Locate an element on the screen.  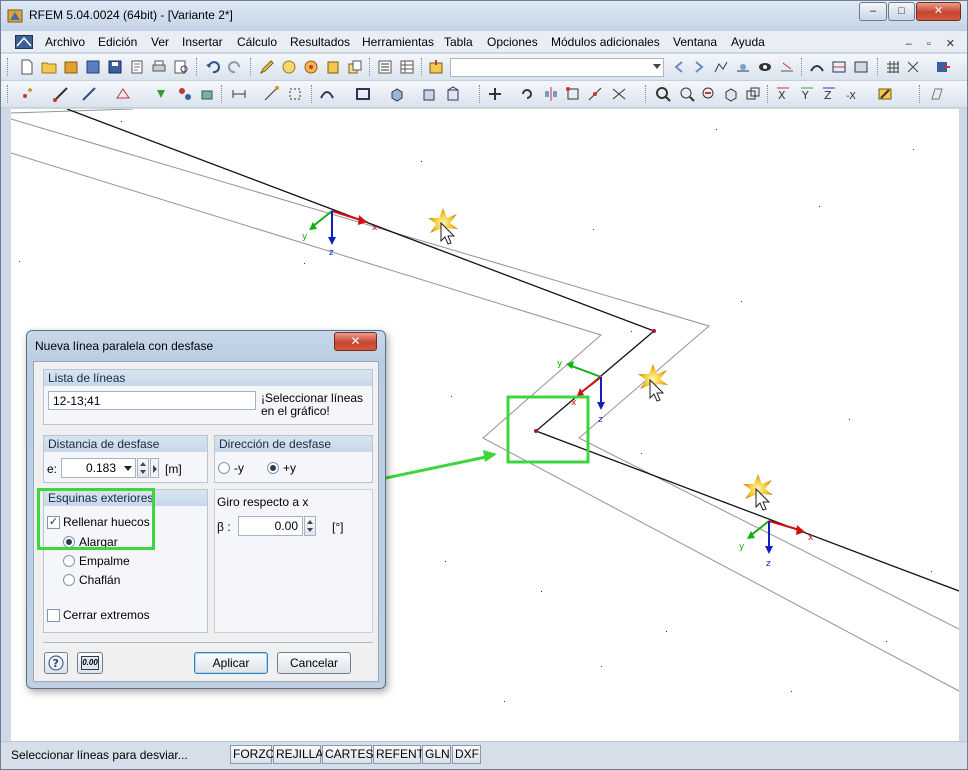
status-refent-button: REFENT is located at coordinates (398, 754).